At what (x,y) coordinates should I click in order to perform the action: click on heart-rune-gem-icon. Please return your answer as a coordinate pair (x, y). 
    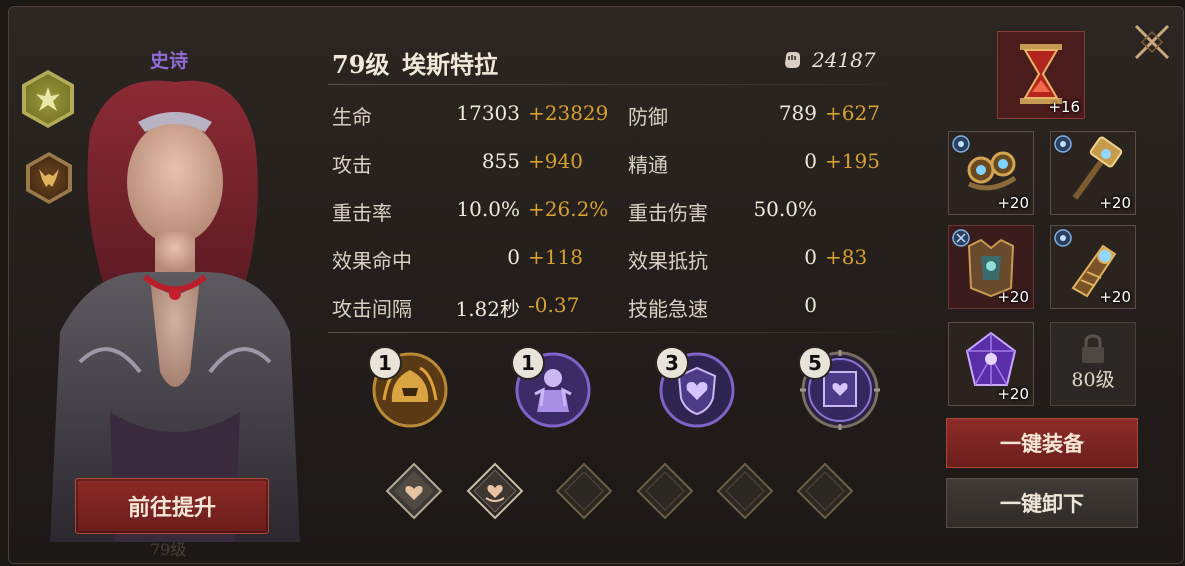
    Looking at the image, I should click on (495, 491).